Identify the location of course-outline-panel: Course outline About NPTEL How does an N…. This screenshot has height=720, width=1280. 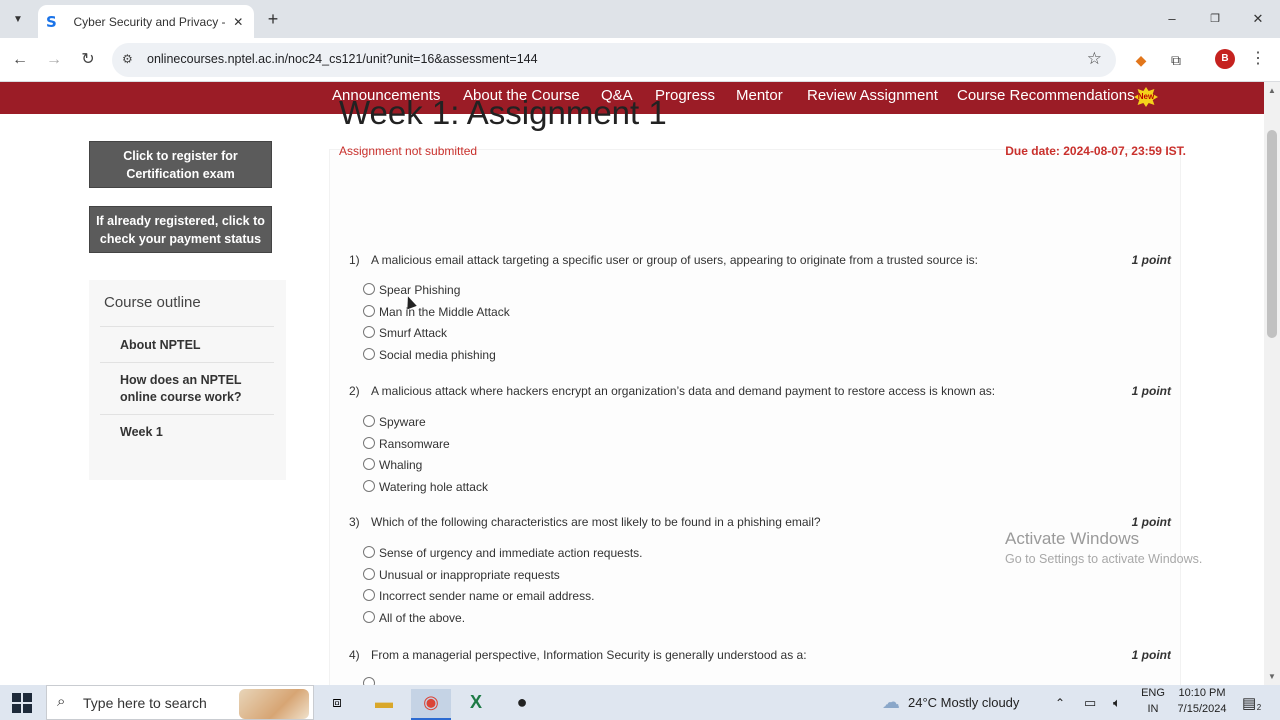
(187, 380).